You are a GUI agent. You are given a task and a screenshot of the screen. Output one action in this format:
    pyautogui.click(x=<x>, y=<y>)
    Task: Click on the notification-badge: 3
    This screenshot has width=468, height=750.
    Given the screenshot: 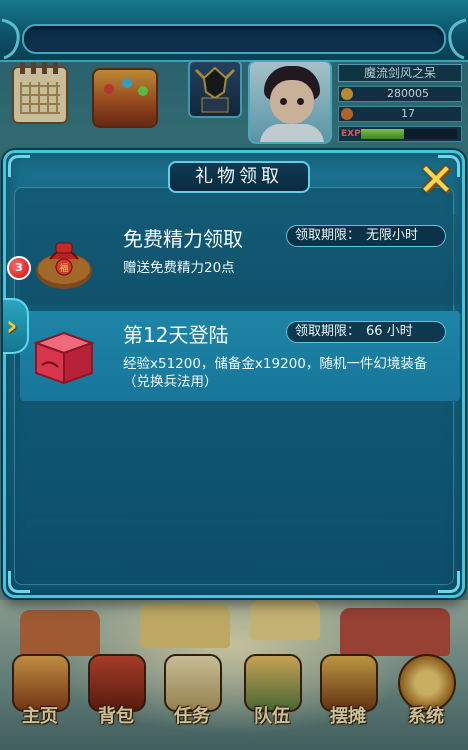 What is the action you would take?
    pyautogui.click(x=19, y=268)
    